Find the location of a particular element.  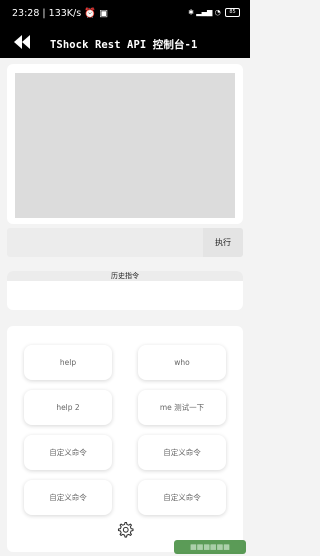

double-arrow-left-icon is located at coordinates (22, 42).